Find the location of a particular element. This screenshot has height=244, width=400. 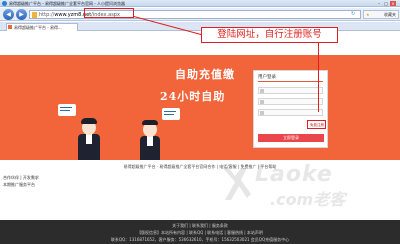

forward-button: ▶ is located at coordinates (21, 14).